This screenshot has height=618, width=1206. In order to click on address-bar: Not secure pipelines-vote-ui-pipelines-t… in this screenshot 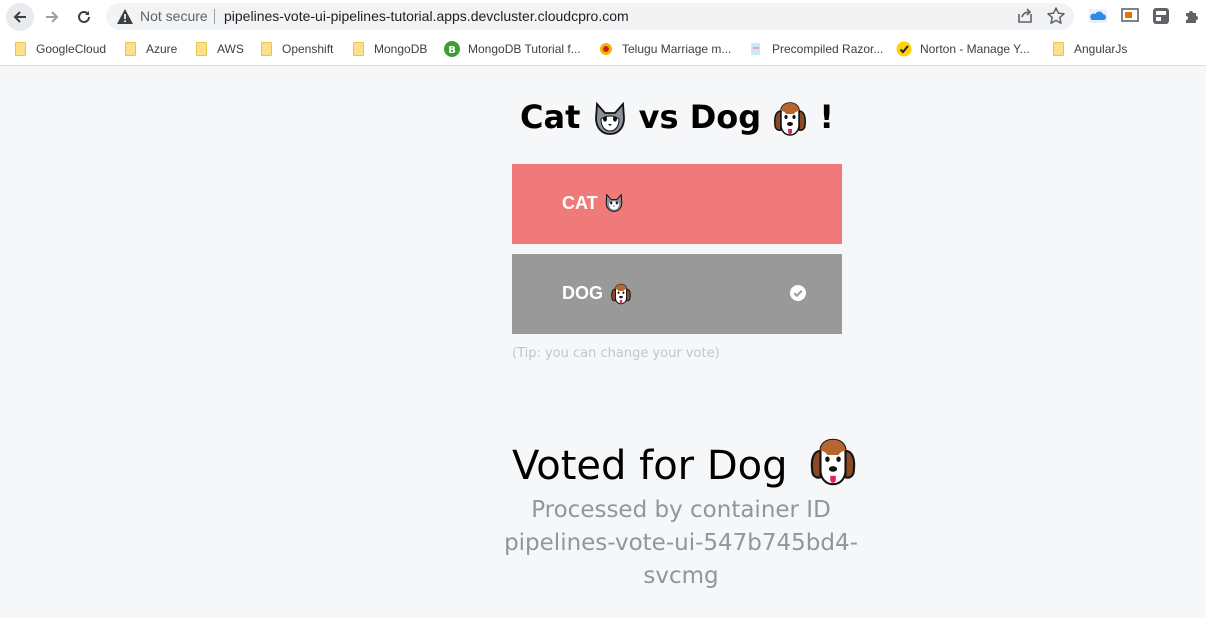, I will do `click(590, 16)`.